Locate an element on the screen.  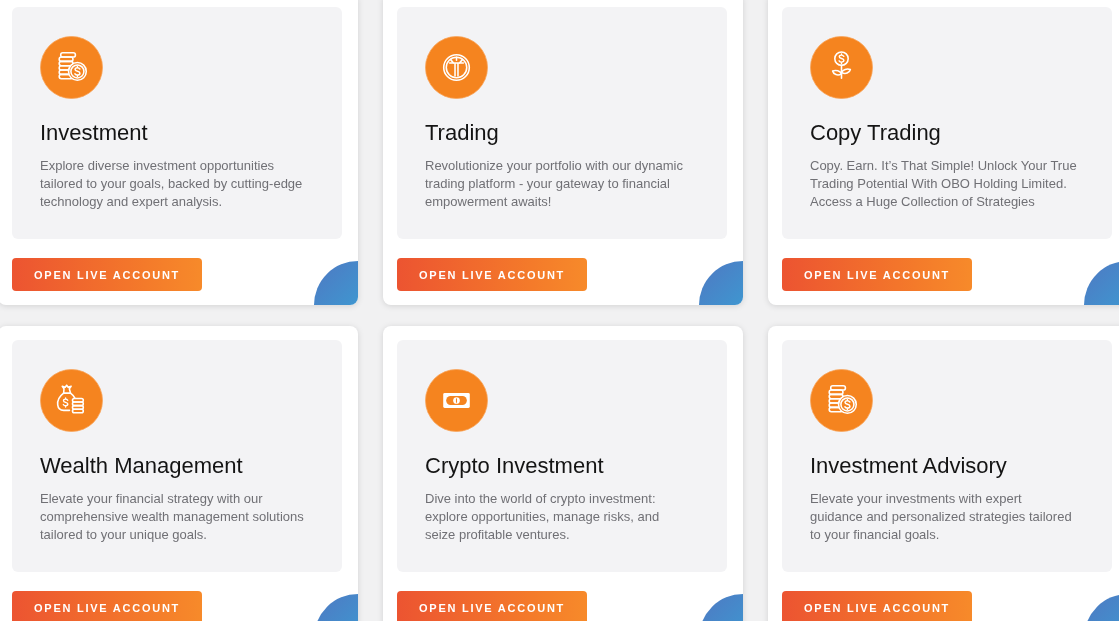
card-title: Trading is located at coordinates (462, 133).